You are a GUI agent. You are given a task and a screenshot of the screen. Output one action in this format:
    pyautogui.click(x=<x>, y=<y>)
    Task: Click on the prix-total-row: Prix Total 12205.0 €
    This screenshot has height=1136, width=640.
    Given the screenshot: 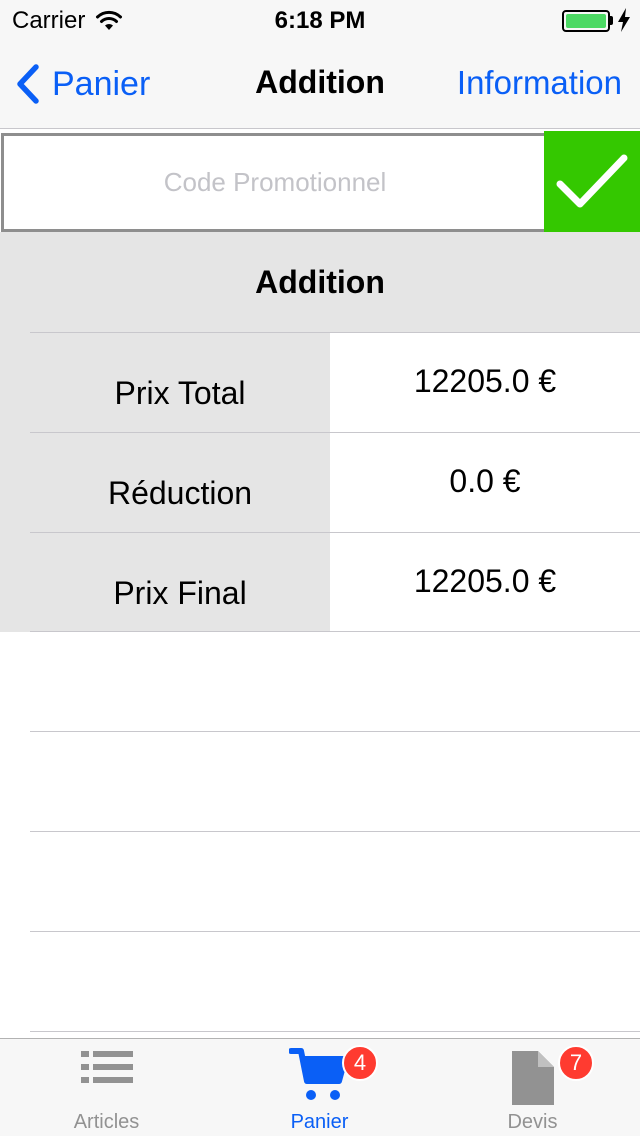 What is the action you would take?
    pyautogui.click(x=335, y=382)
    